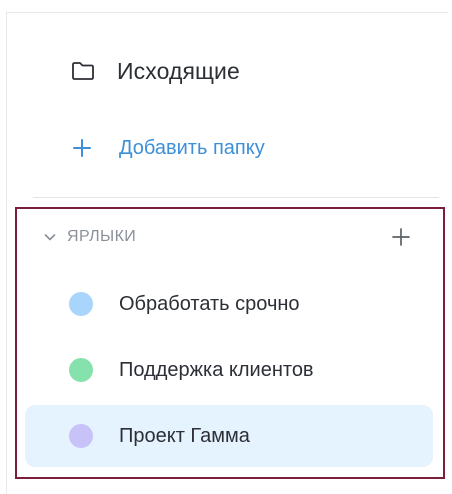 The width and height of the screenshot is (452, 494). I want to click on label-item: Поддержка клиентов, so click(229, 370).